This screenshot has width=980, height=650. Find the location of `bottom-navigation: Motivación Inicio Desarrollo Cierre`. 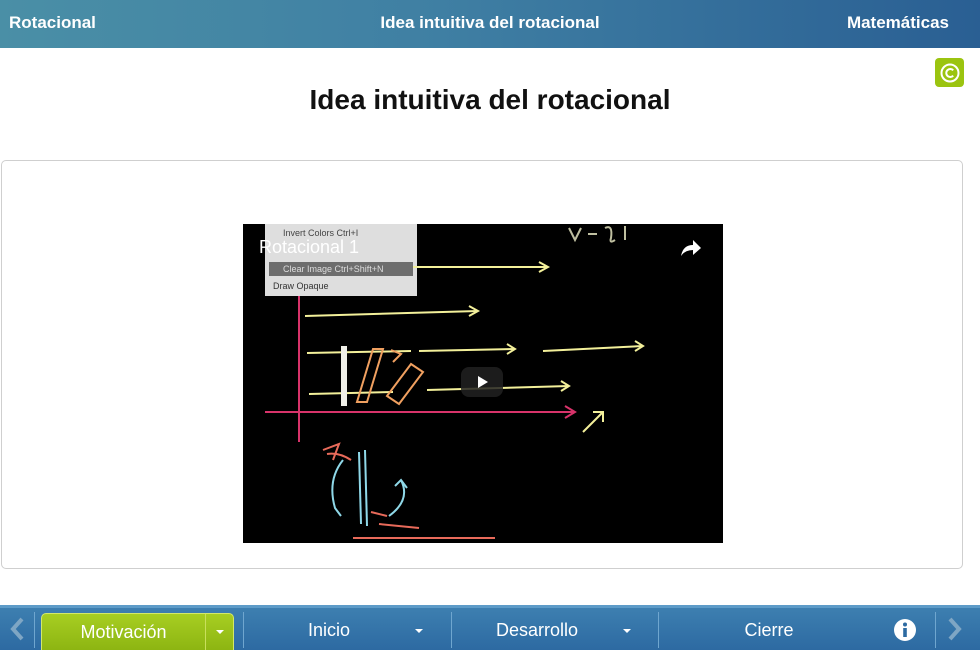

bottom-navigation: Motivación Inicio Desarrollo Cierre is located at coordinates (490, 627).